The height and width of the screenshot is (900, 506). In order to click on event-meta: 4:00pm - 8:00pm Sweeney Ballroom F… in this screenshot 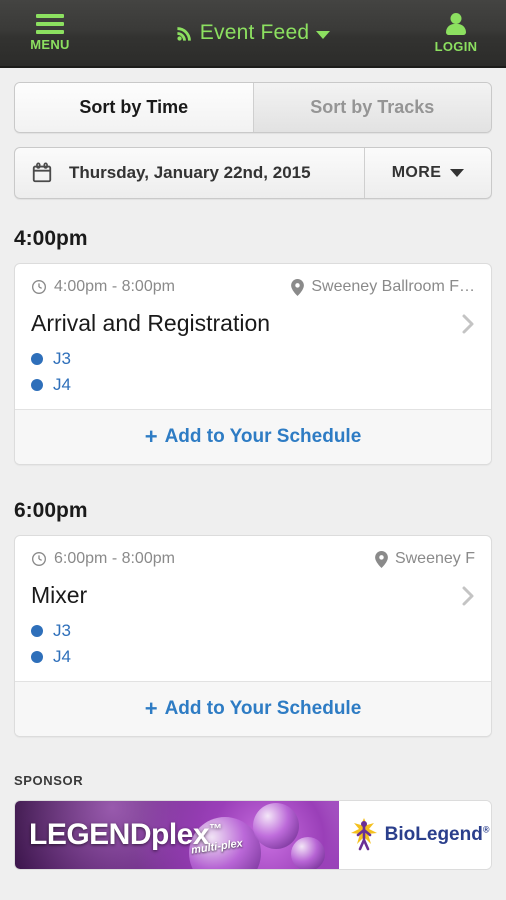, I will do `click(253, 287)`.